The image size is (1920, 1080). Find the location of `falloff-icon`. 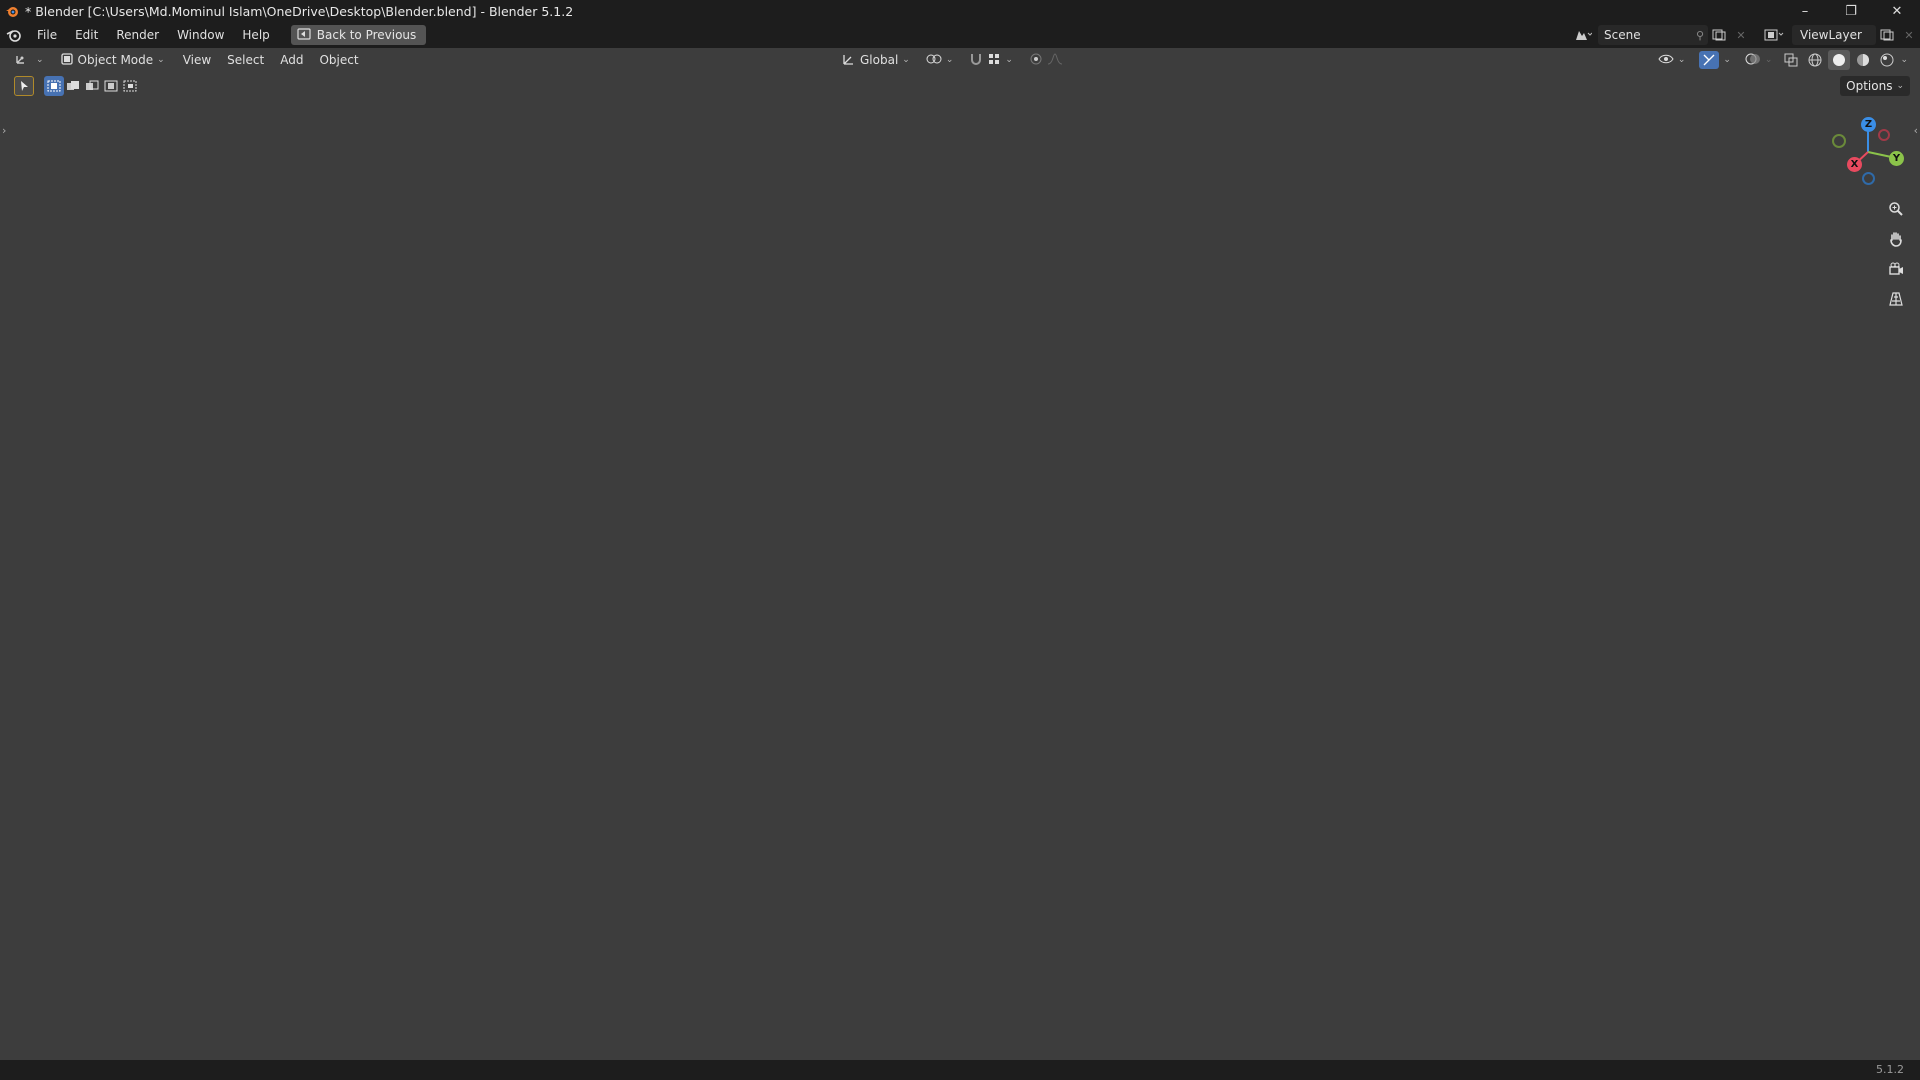

falloff-icon is located at coordinates (1055, 60).